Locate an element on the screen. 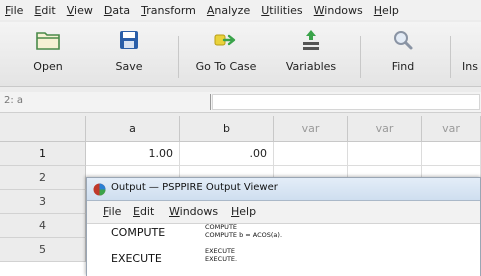 This screenshot has width=481, height=276. find-button-label: Find is located at coordinates (403, 66).